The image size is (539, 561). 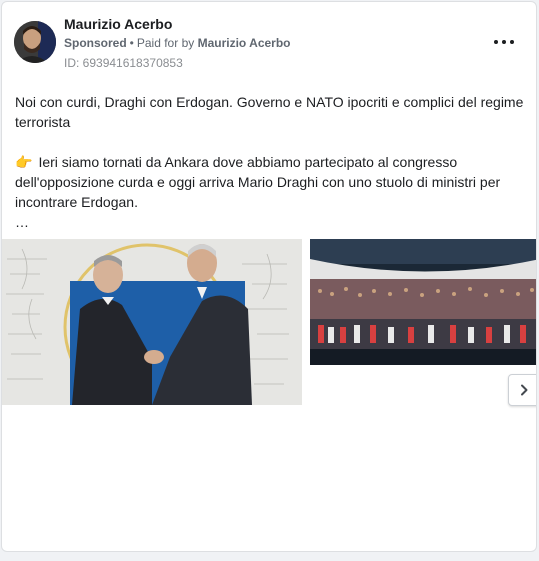 I want to click on avatar-photo, so click(x=35, y=42).